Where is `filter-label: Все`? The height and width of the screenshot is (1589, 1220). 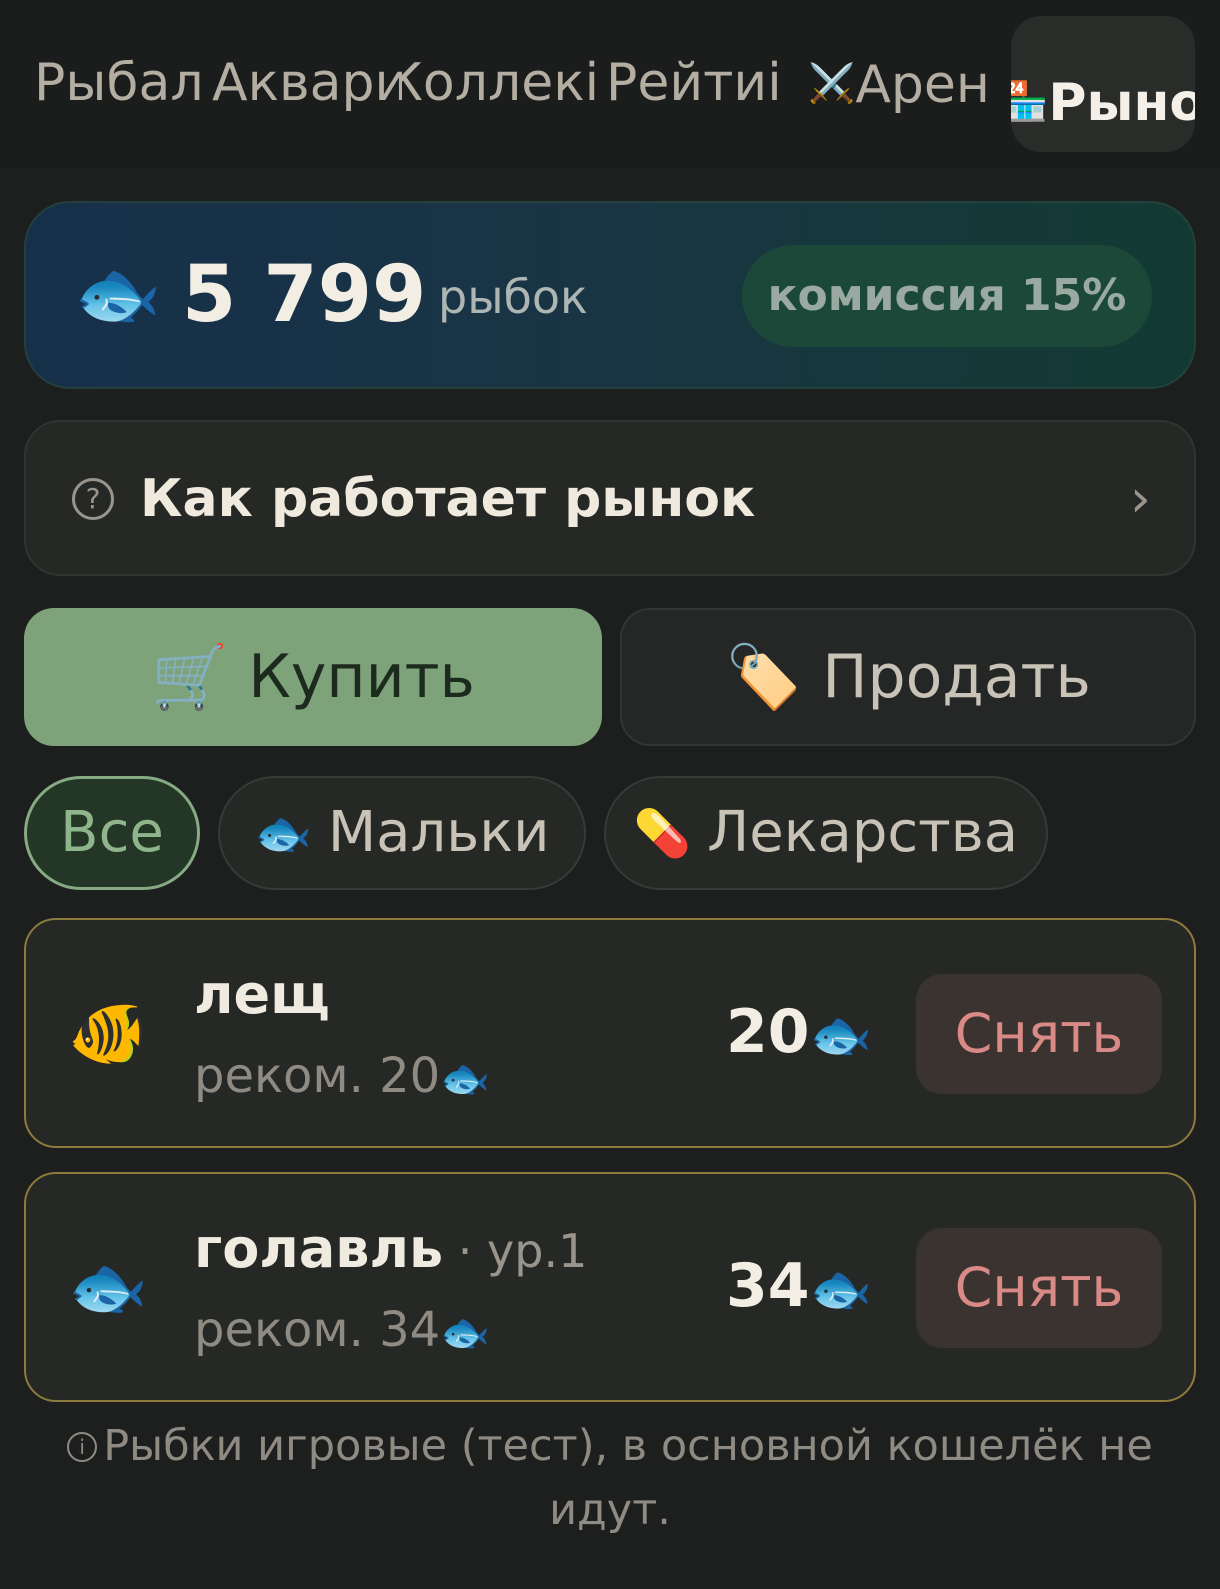
filter-label: Все is located at coordinates (112, 832).